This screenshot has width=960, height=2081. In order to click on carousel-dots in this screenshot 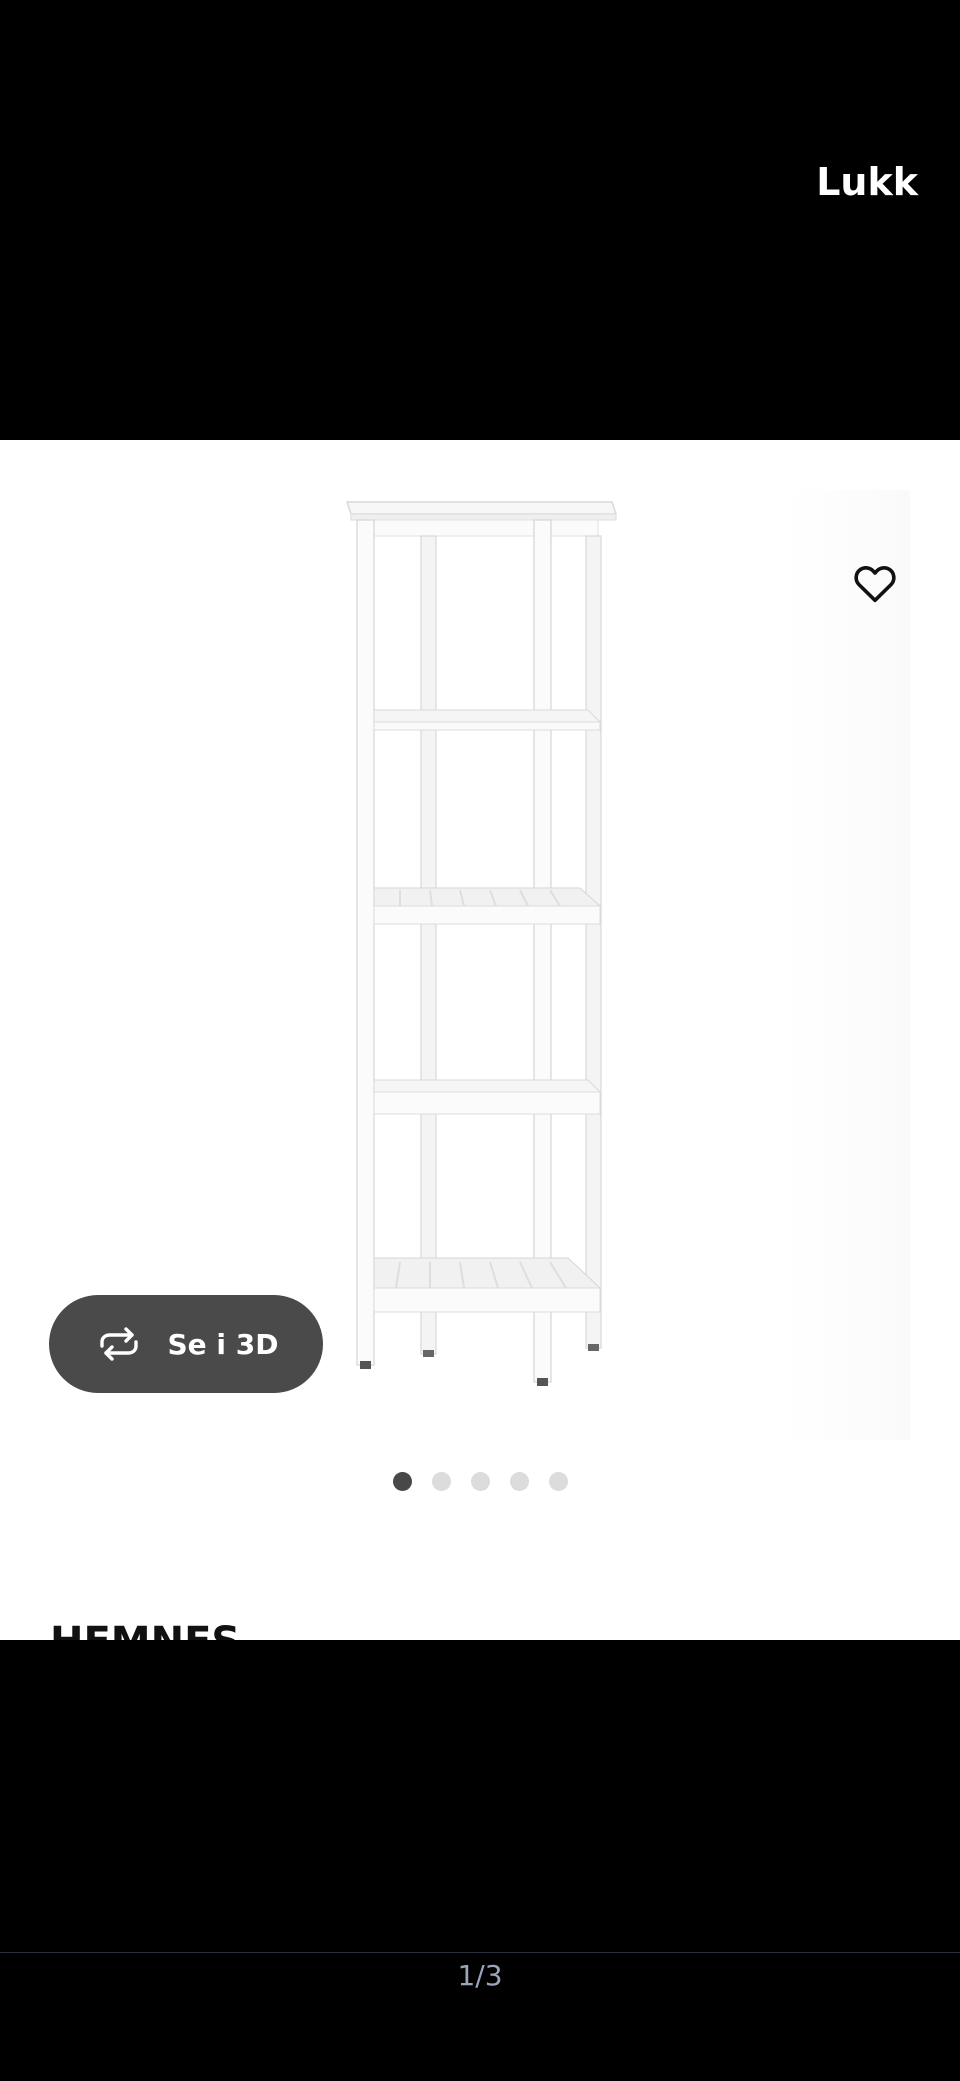, I will do `click(480, 1481)`.